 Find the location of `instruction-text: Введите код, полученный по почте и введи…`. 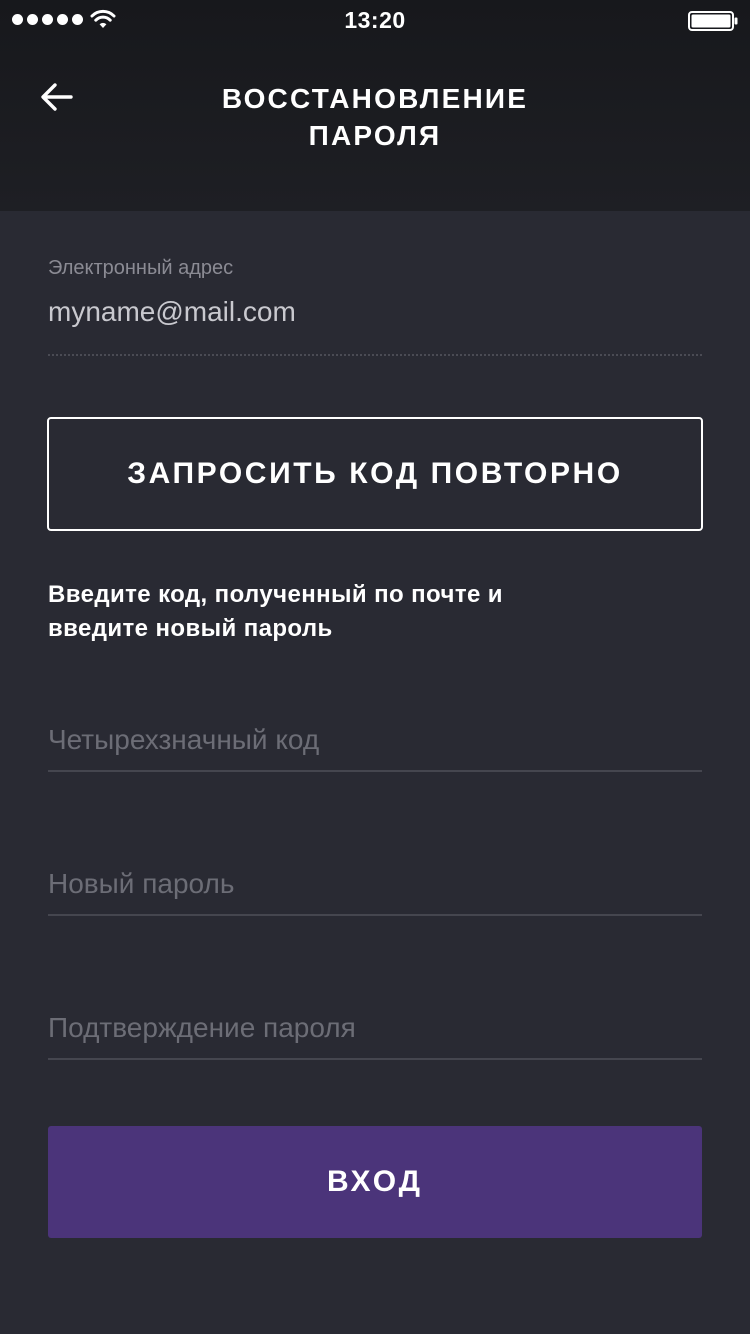

instruction-text: Введите код, полученный по почте и введи… is located at coordinates (358, 612).